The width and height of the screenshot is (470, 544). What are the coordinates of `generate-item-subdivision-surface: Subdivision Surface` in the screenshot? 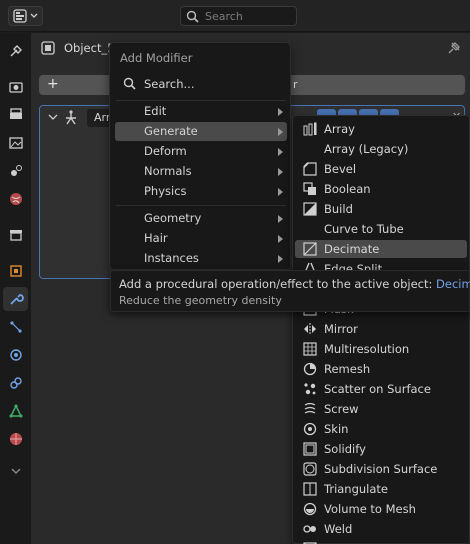 It's located at (381, 469).